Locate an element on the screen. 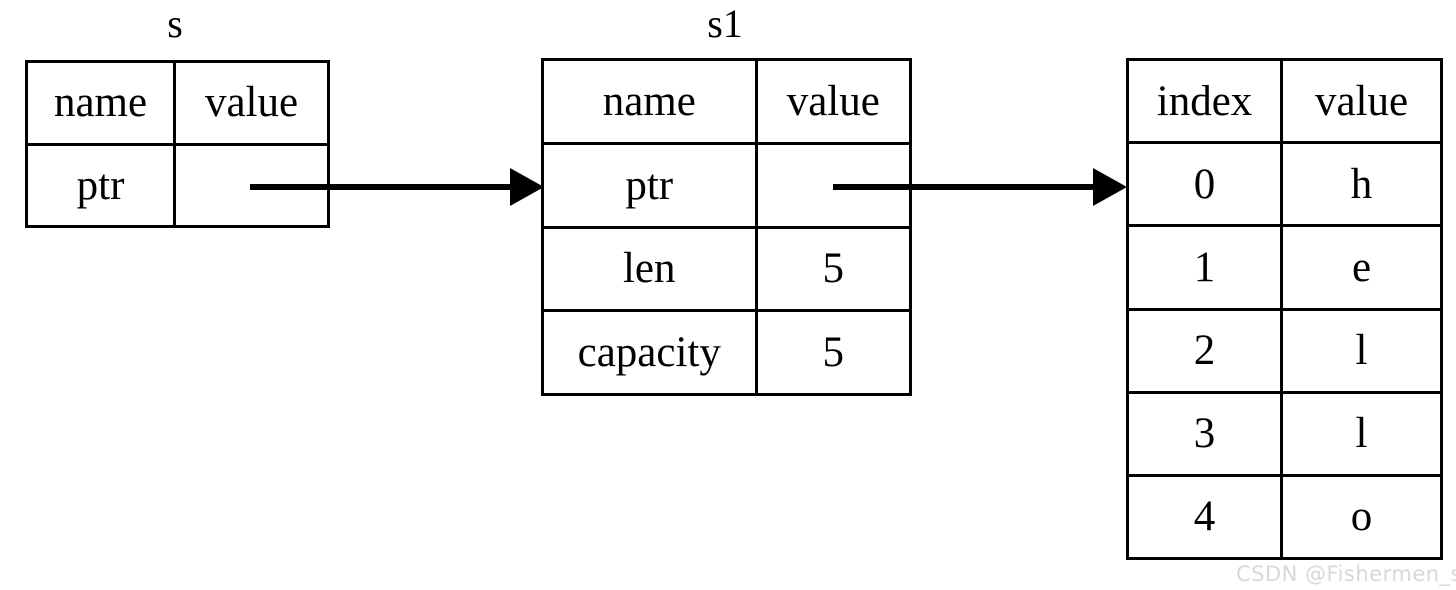 The width and height of the screenshot is (1456, 590). table-row: 3 l is located at coordinates (1284, 435).